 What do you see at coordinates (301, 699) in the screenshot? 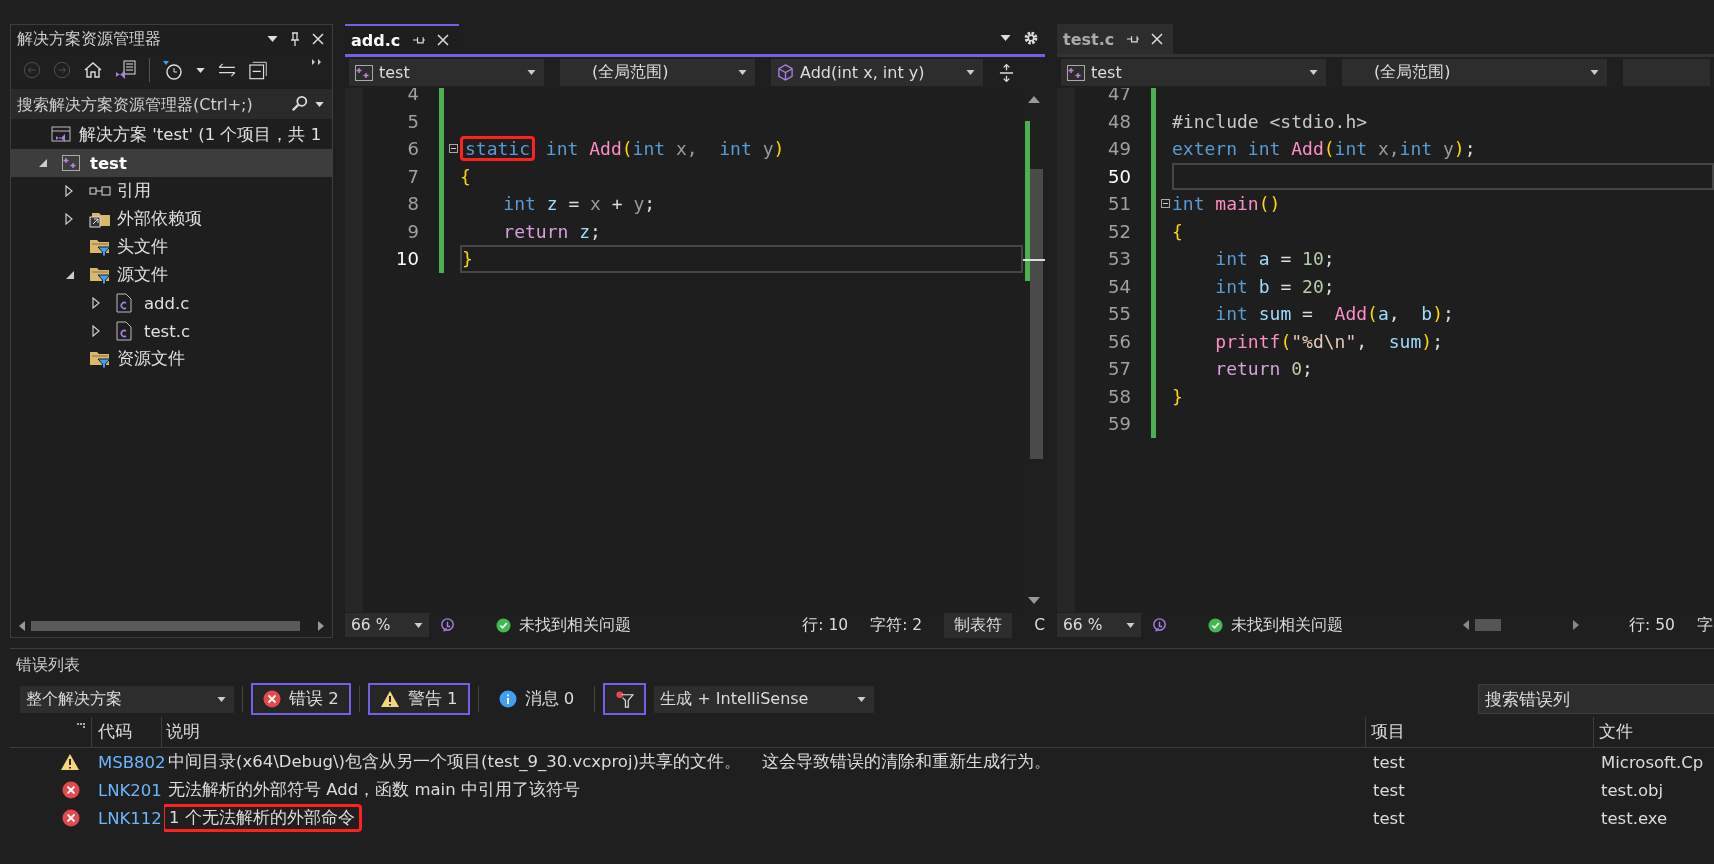
I see `error-filter-button: 错误 2` at bounding box center [301, 699].